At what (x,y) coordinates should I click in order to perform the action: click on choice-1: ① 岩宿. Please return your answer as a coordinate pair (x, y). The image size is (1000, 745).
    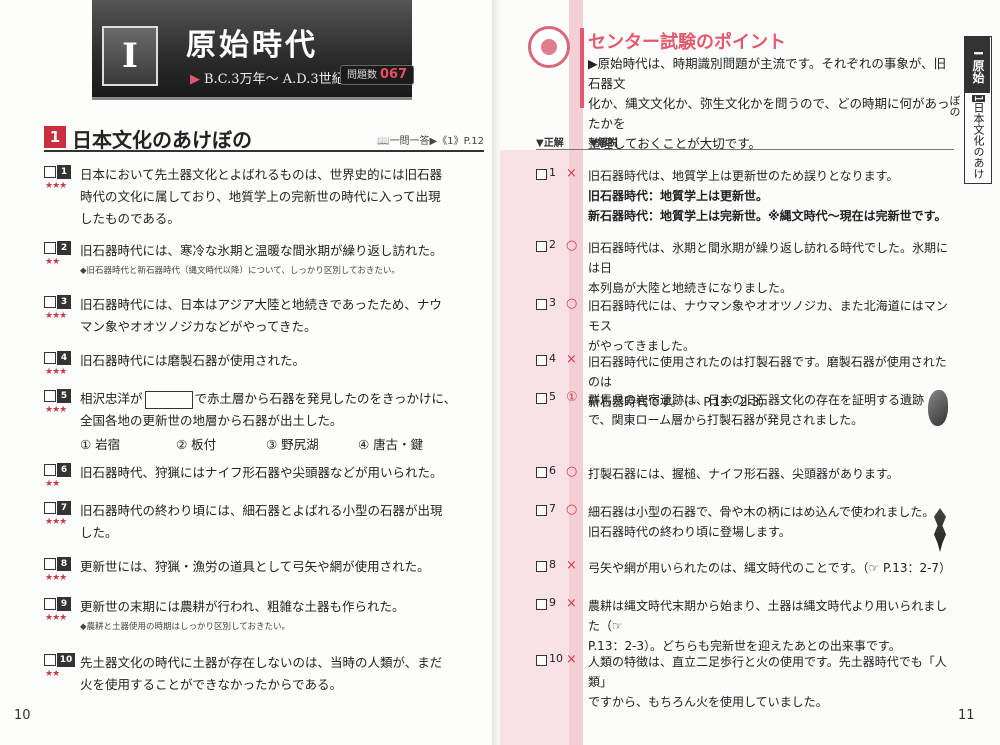
    Looking at the image, I should click on (100, 443).